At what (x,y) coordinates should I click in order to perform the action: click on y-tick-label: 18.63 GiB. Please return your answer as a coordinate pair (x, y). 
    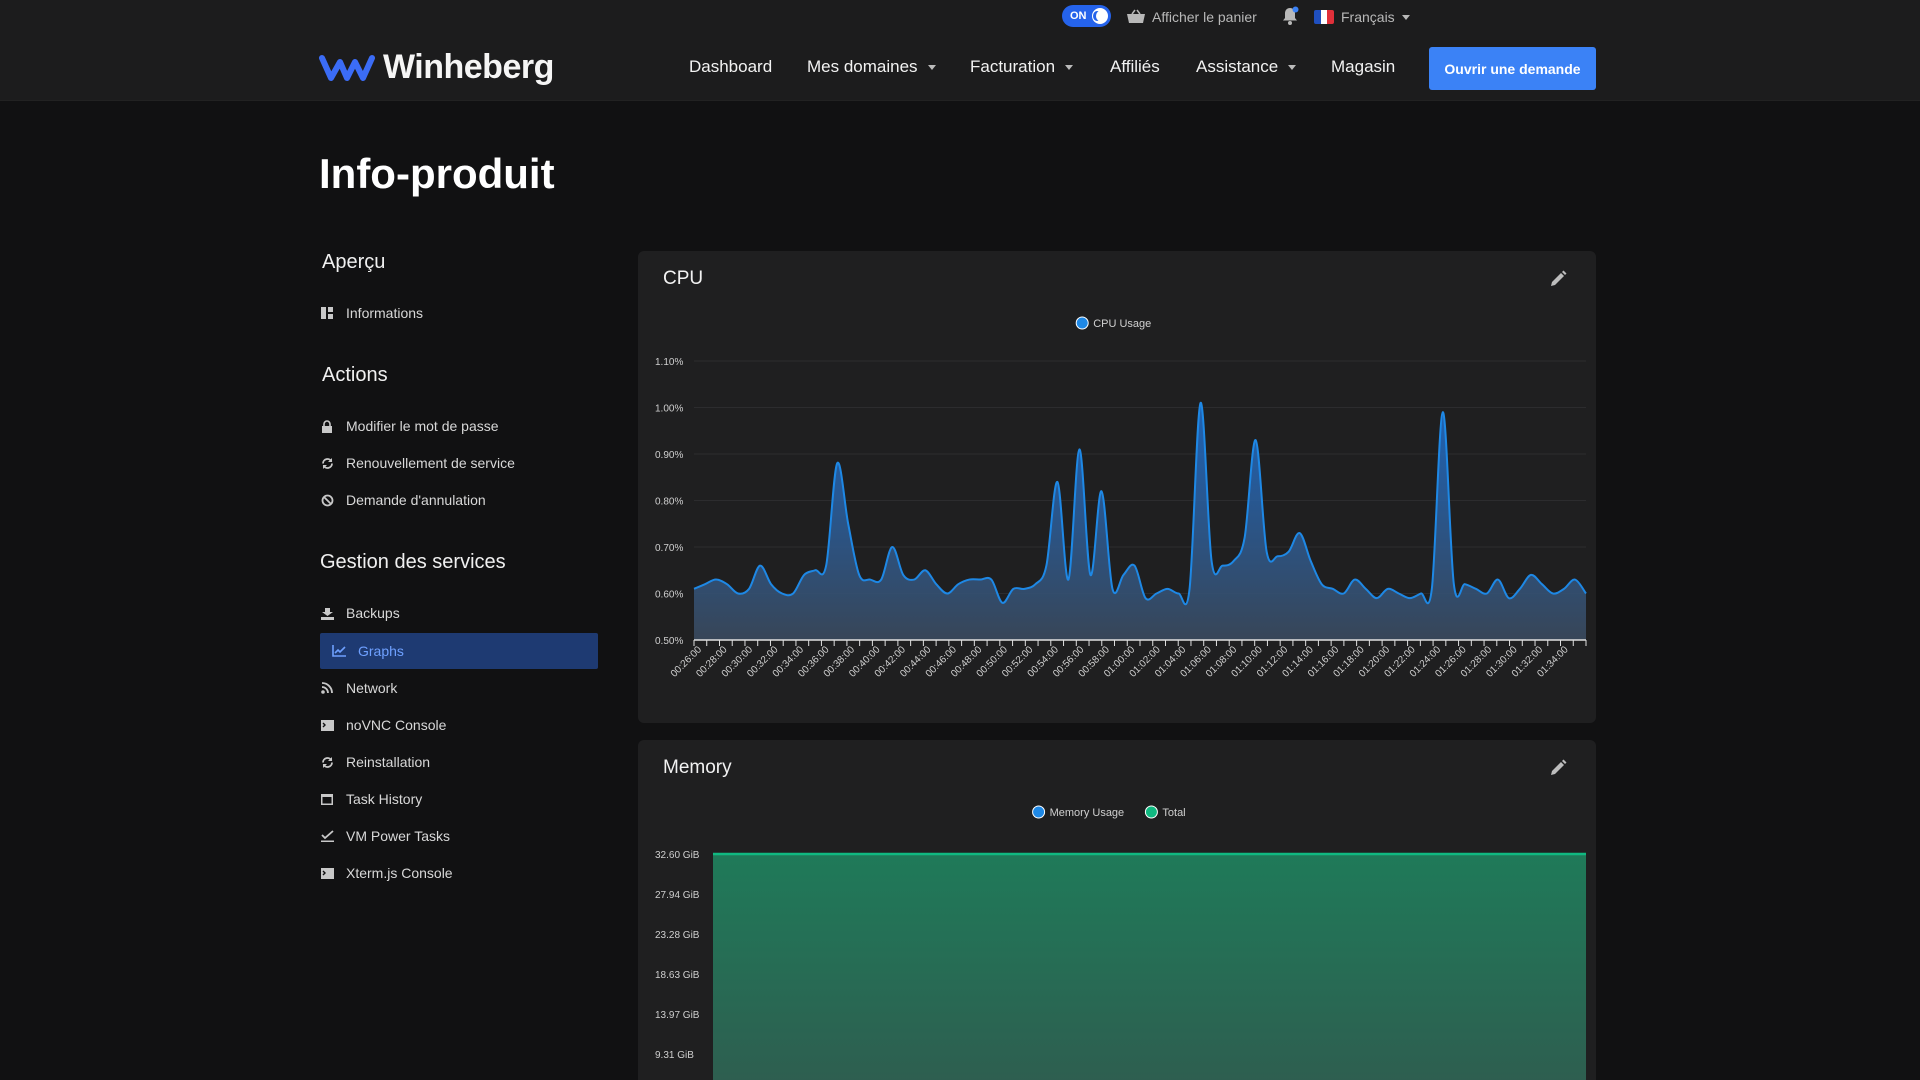
    Looking at the image, I should click on (677, 975).